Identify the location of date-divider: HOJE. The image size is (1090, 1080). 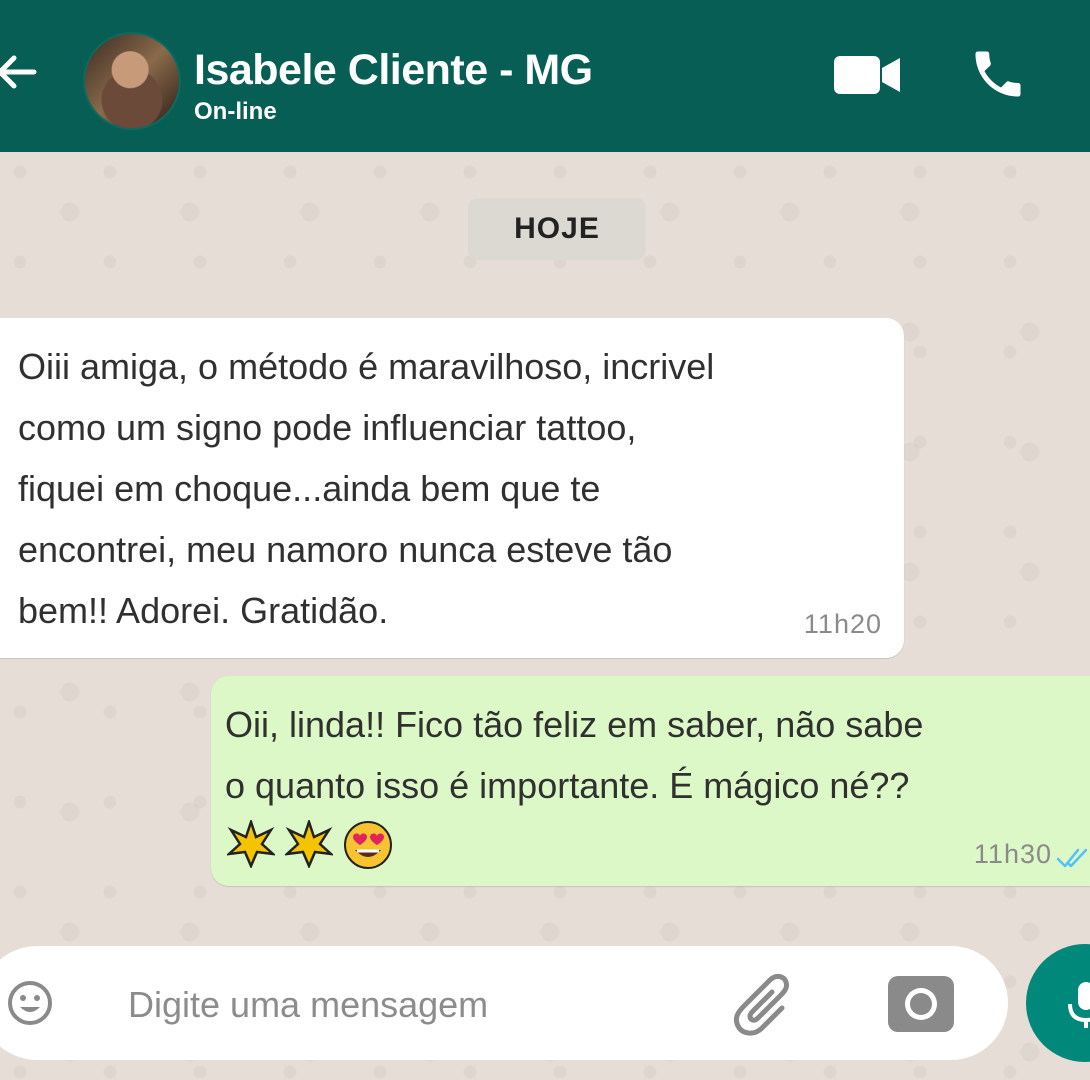
(557, 229).